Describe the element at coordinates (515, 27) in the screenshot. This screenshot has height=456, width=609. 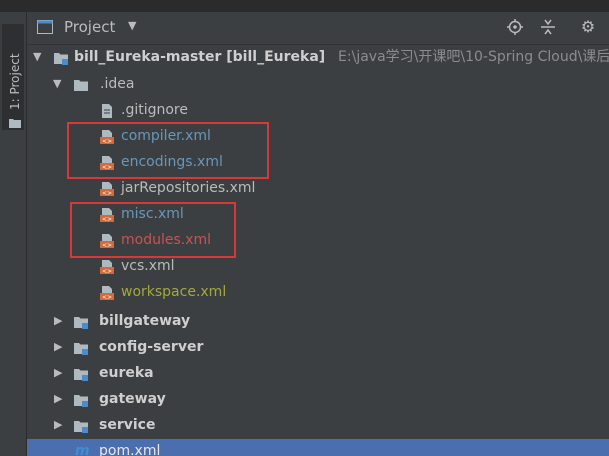
I see `locate-icon` at that location.